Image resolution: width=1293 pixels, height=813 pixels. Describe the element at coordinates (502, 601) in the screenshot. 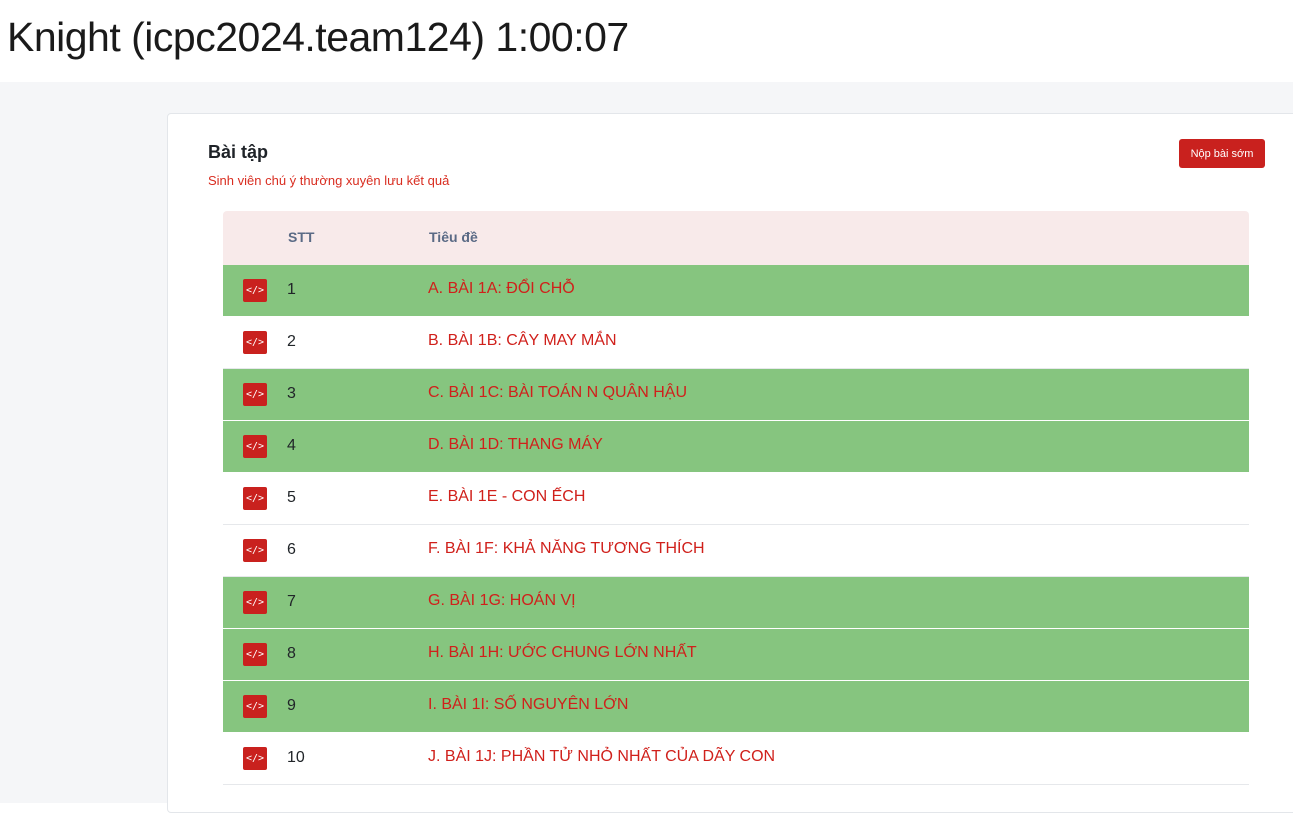

I see `problem-title-link: G. BÀI 1G: HOÁN VỊ` at that location.